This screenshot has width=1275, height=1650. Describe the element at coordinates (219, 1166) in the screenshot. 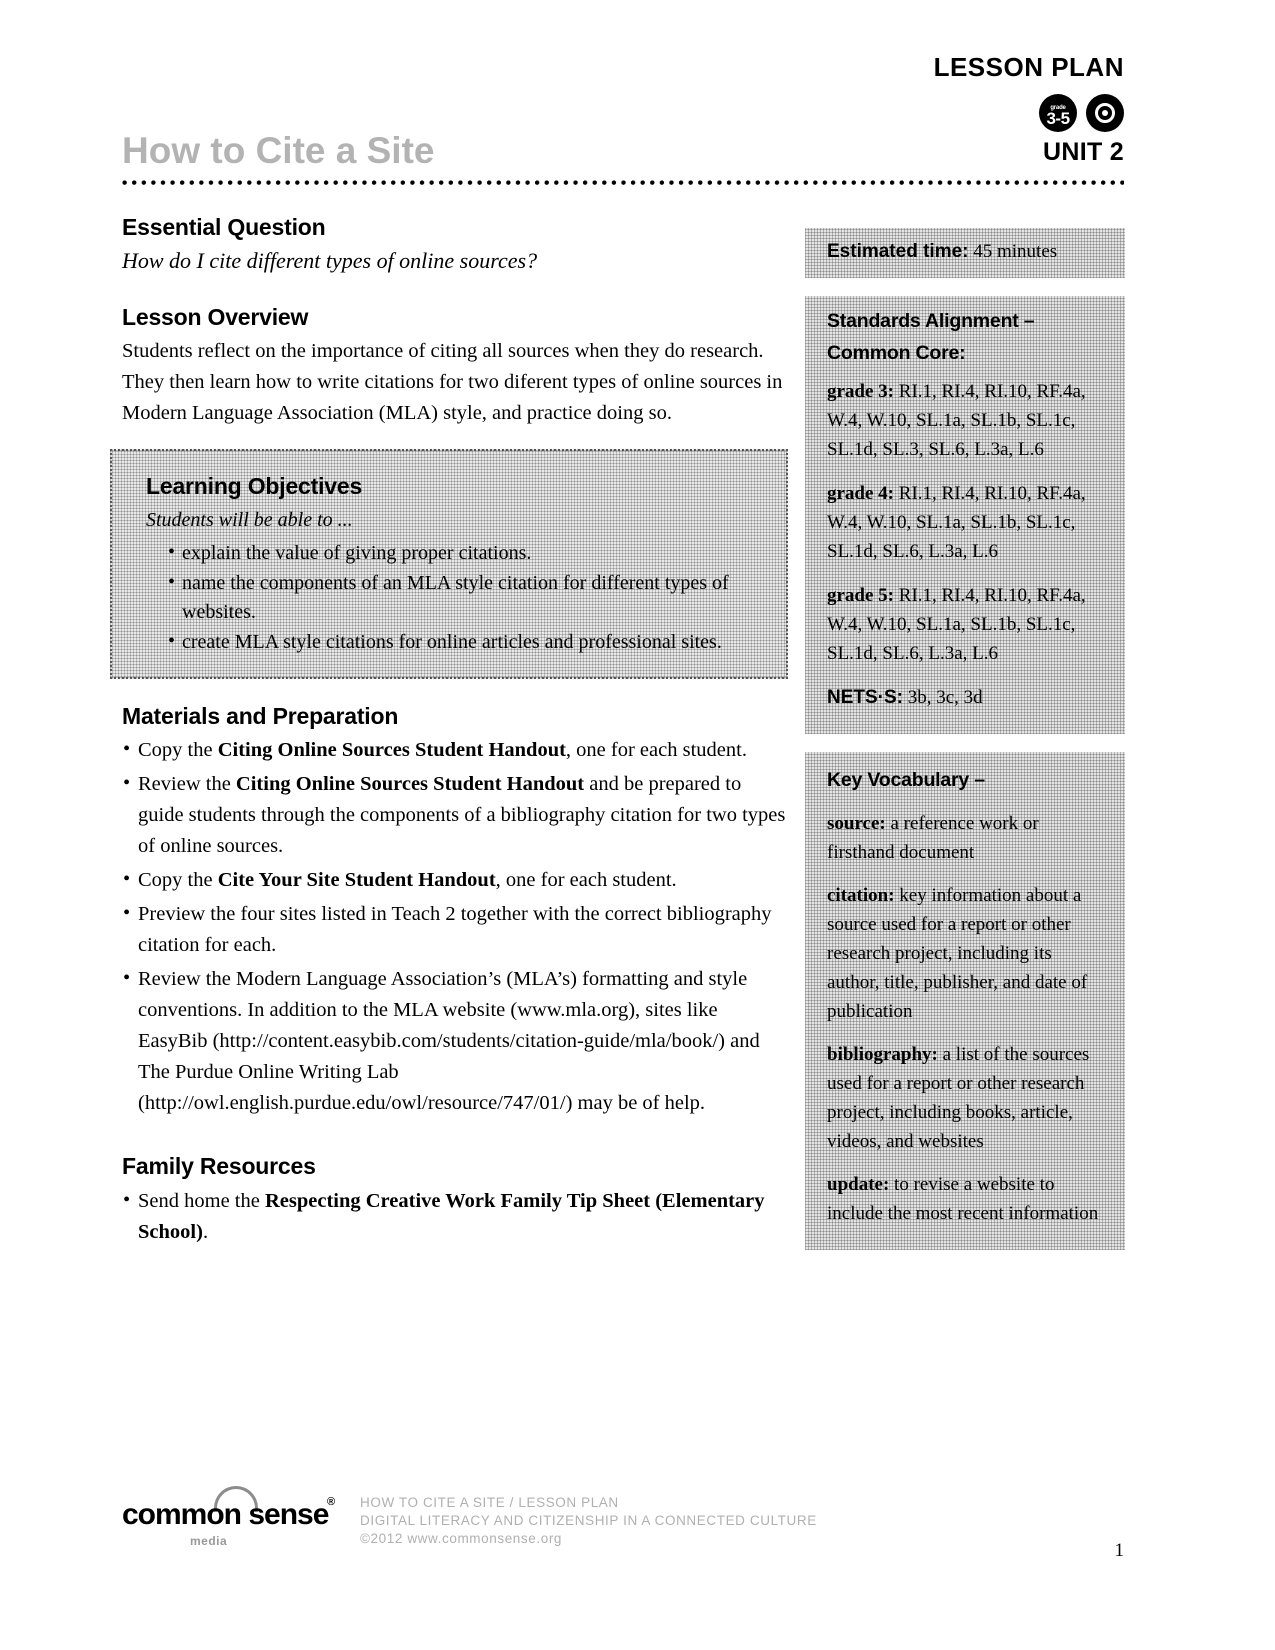

I see `family-resources-heading: Family Resources` at that location.